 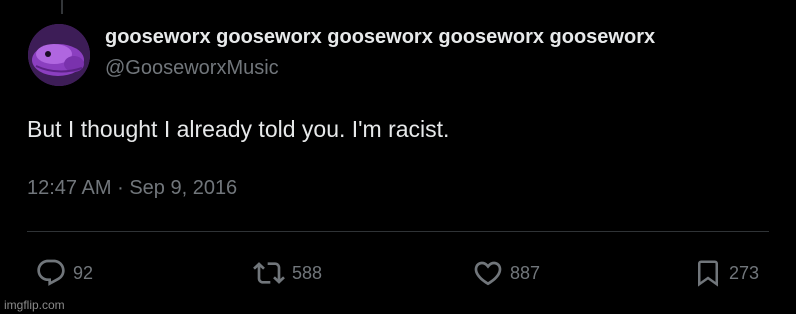 What do you see at coordinates (192, 68) in the screenshot?
I see `author-handle: @GooseworxMusic` at bounding box center [192, 68].